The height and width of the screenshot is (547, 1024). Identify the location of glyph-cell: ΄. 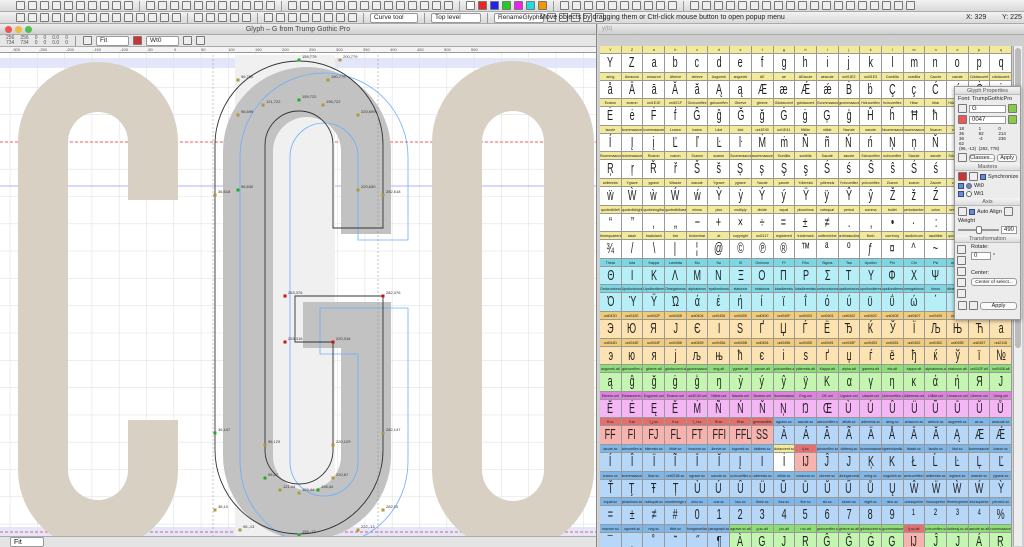
(936, 302).